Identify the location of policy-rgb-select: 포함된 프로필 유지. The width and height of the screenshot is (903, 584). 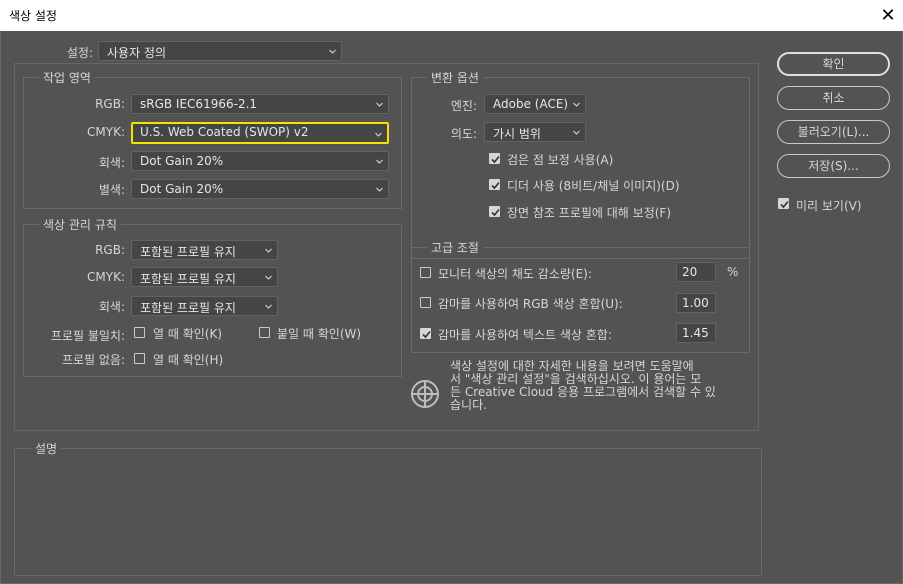
(204, 250).